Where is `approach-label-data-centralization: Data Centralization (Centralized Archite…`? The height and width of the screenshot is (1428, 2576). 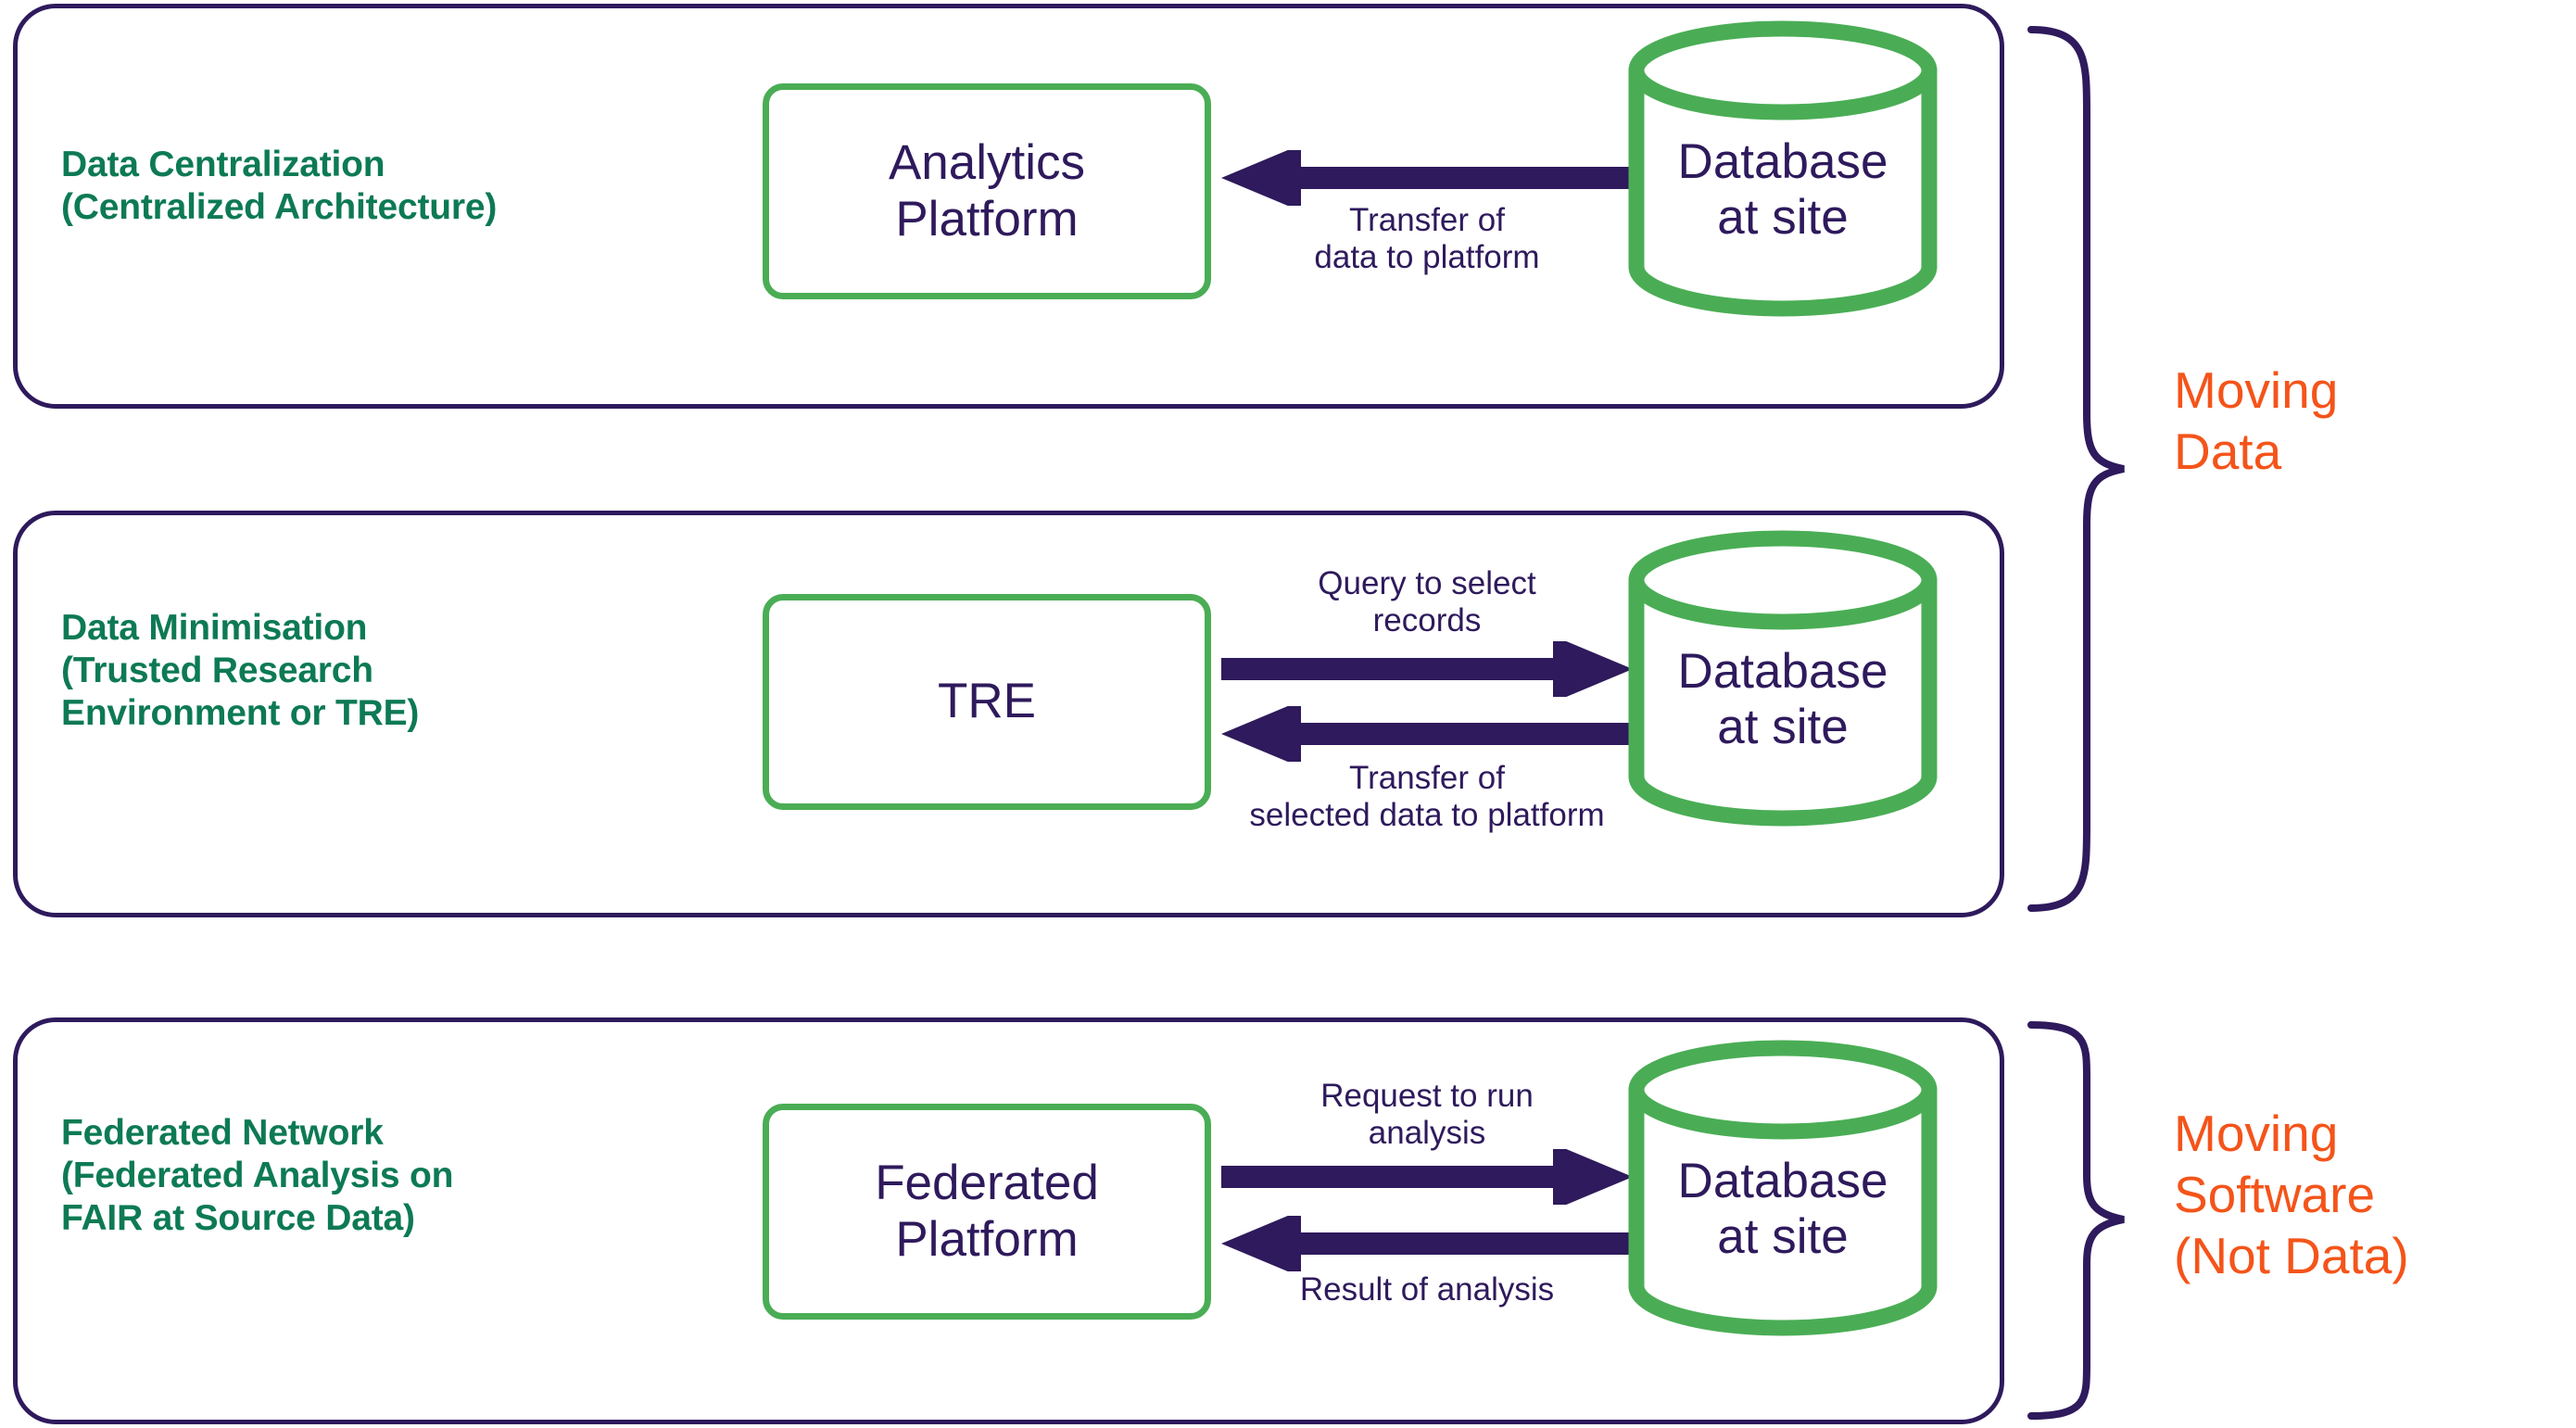 approach-label-data-centralization: Data Centralization (Centralized Archite… is located at coordinates (279, 186).